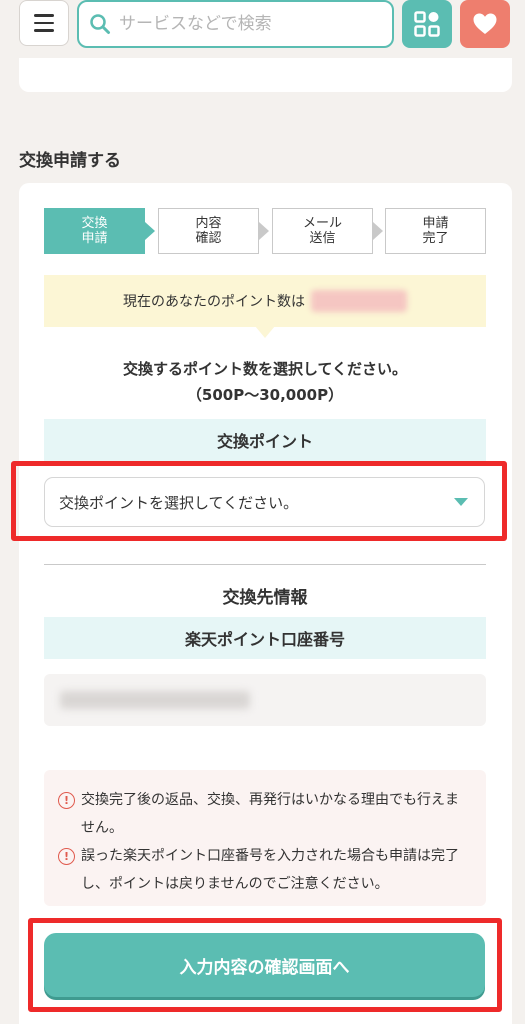 This screenshot has width=525, height=1024. What do you see at coordinates (265, 332) in the screenshot?
I see `points-box-pointer` at bounding box center [265, 332].